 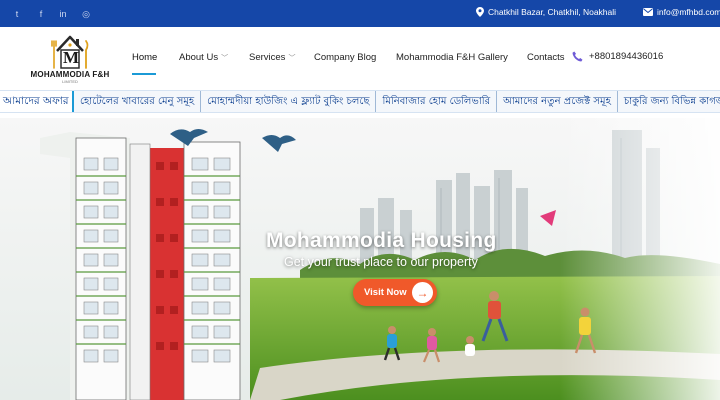 What do you see at coordinates (626, 56) in the screenshot?
I see `phone-number: +8801894436016` at bounding box center [626, 56].